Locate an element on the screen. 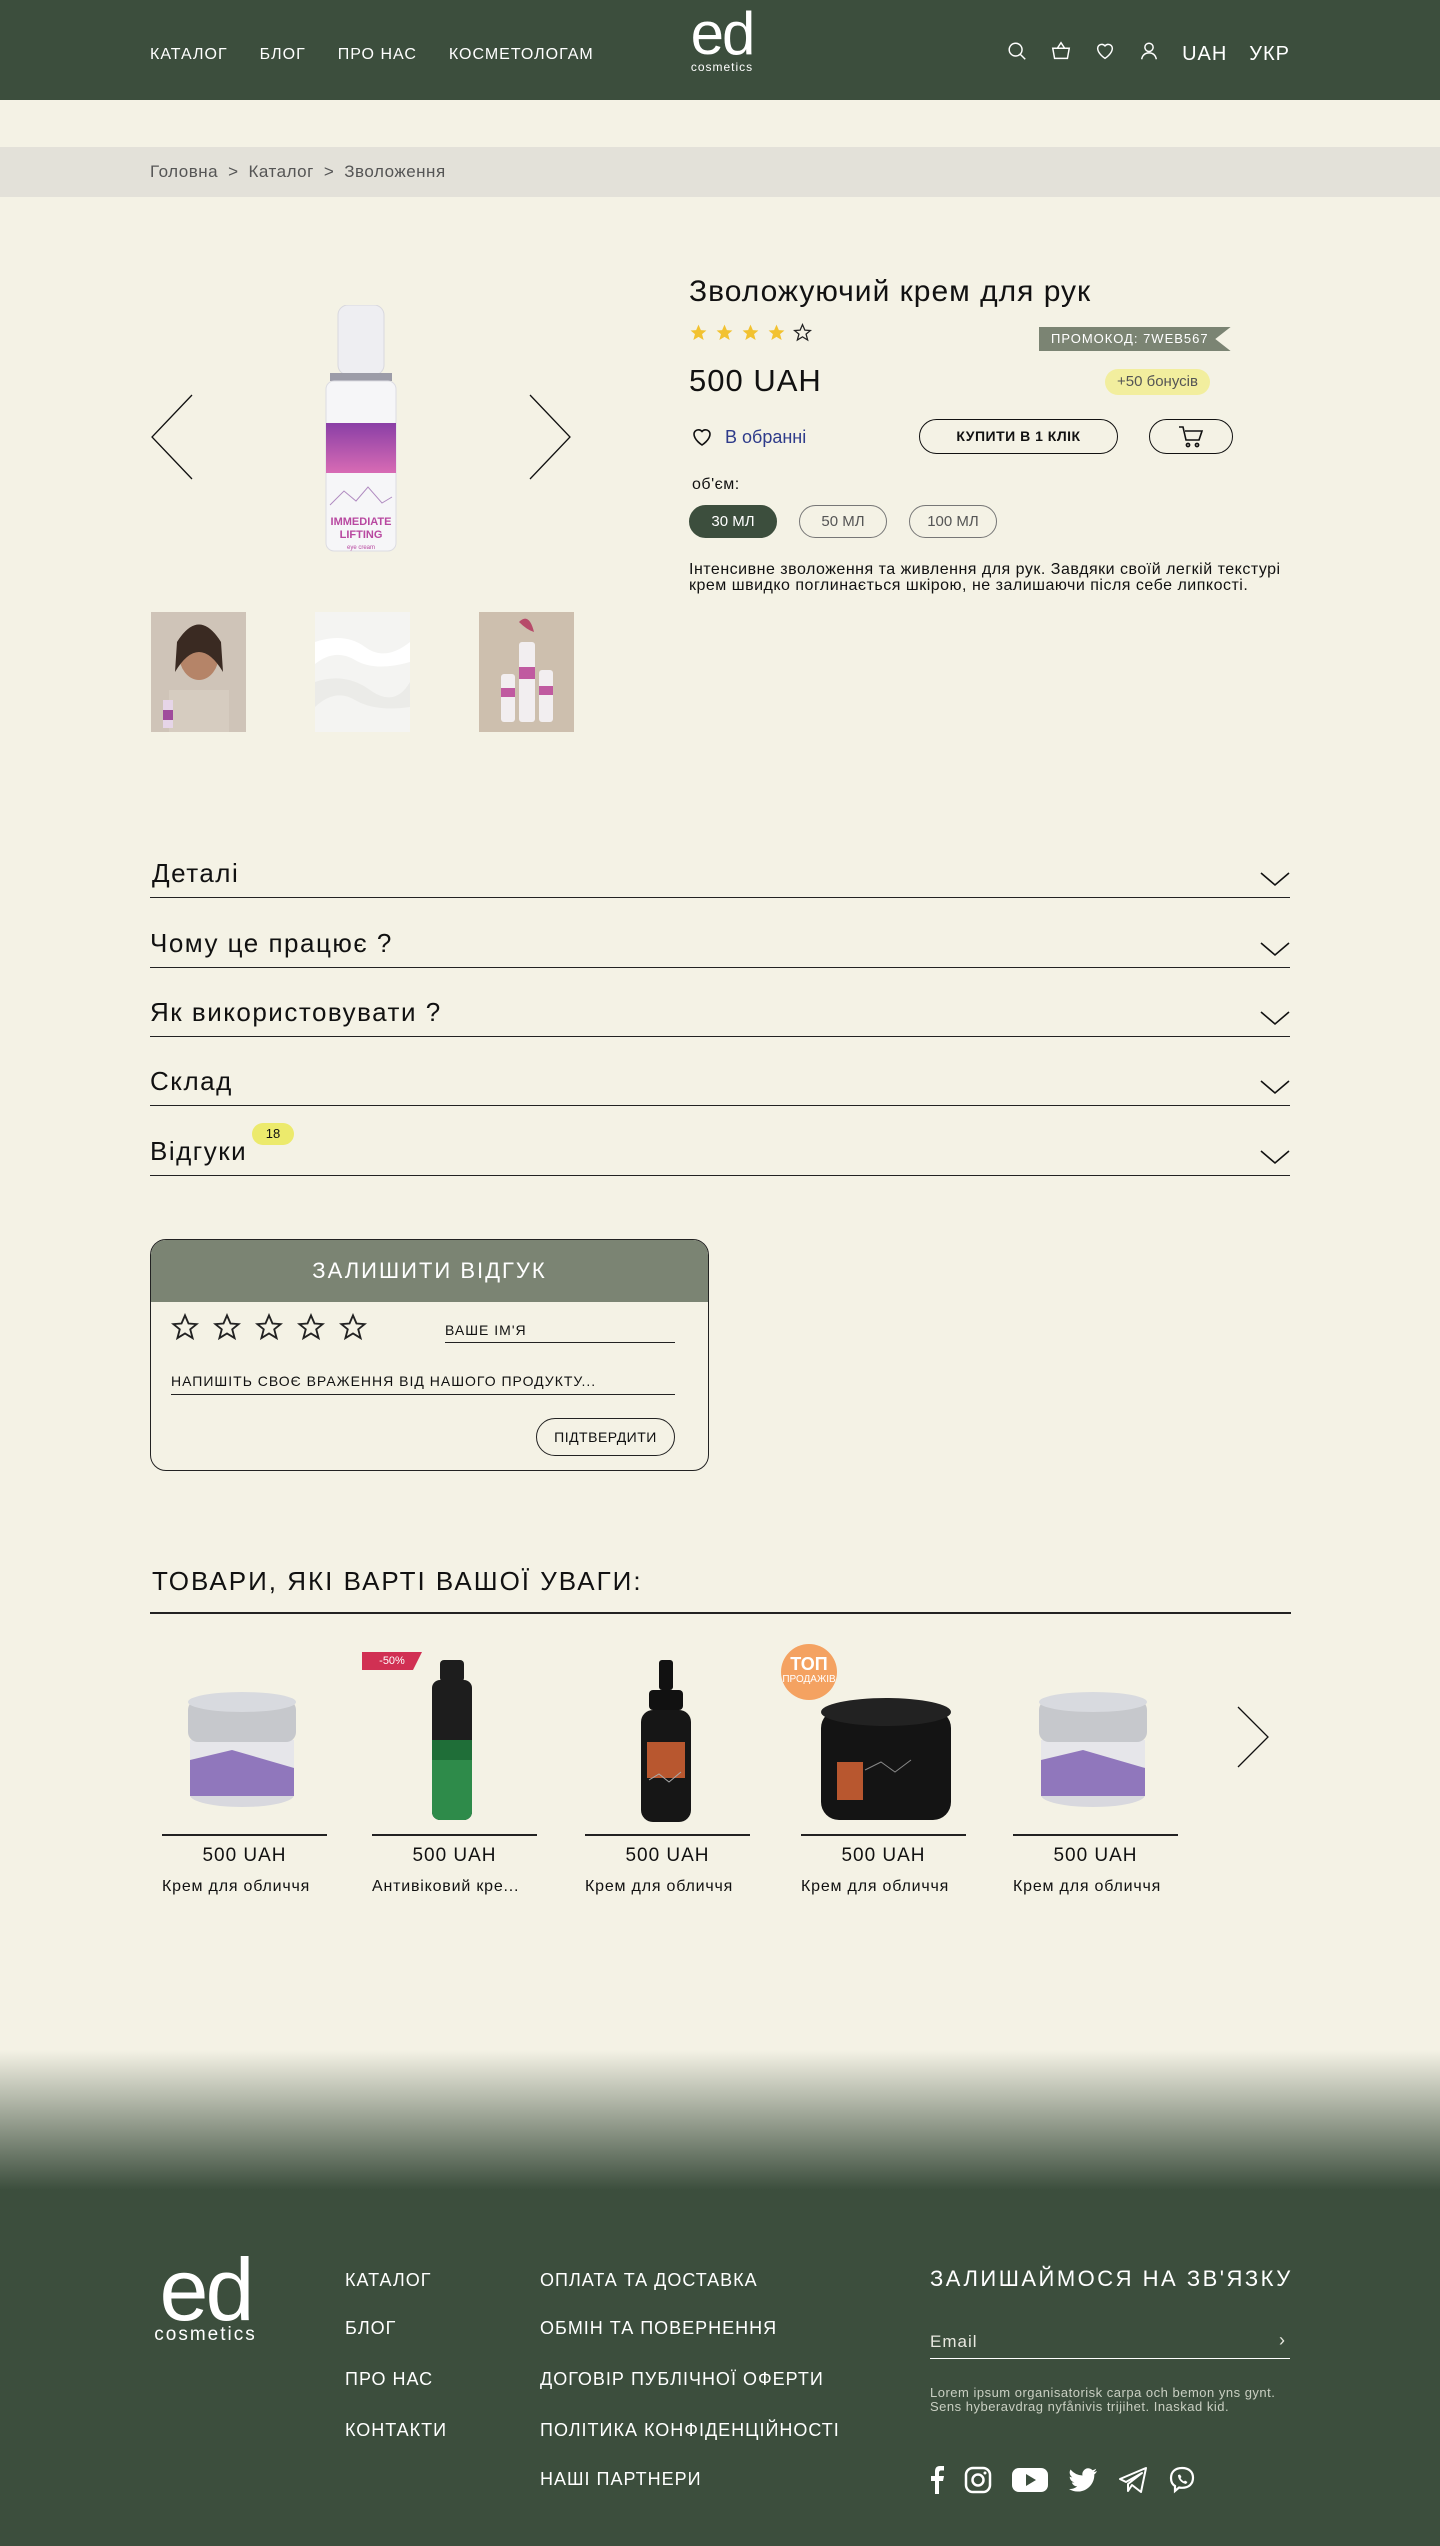  header-actions: UAH УКР is located at coordinates (1148, 54).